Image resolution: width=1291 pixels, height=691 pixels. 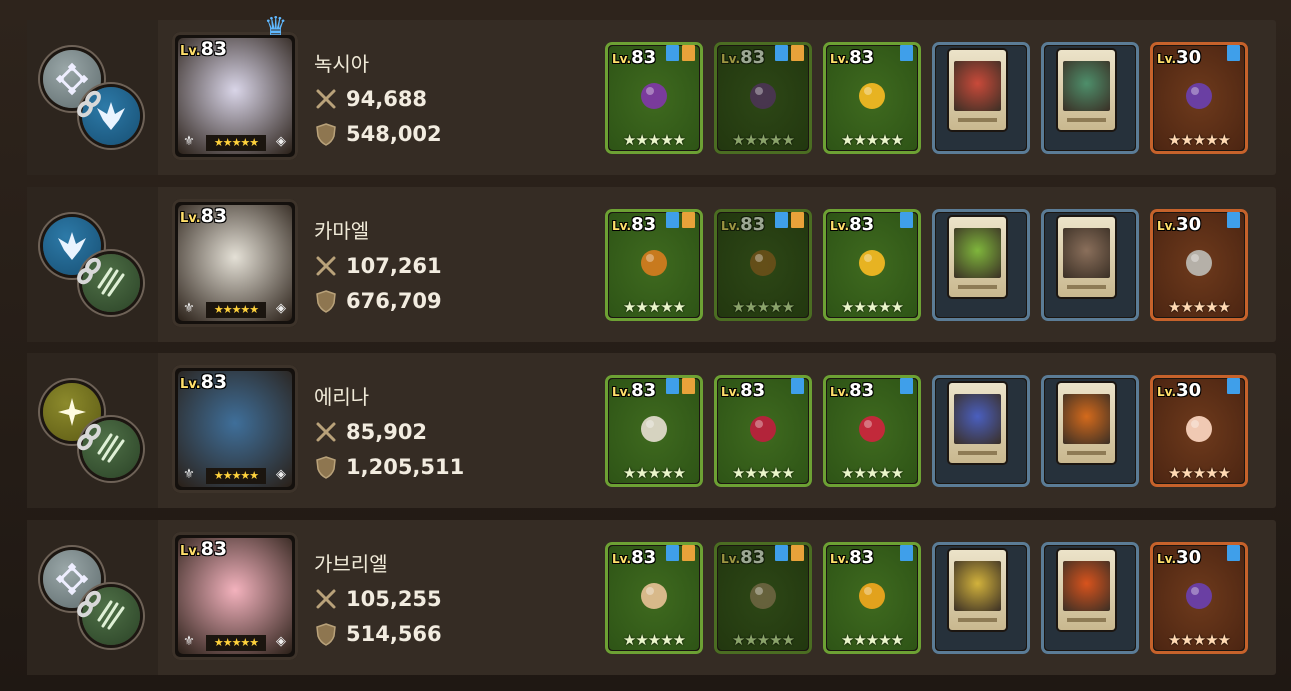 I want to click on class-icon: ⚜, so click(x=189, y=641).